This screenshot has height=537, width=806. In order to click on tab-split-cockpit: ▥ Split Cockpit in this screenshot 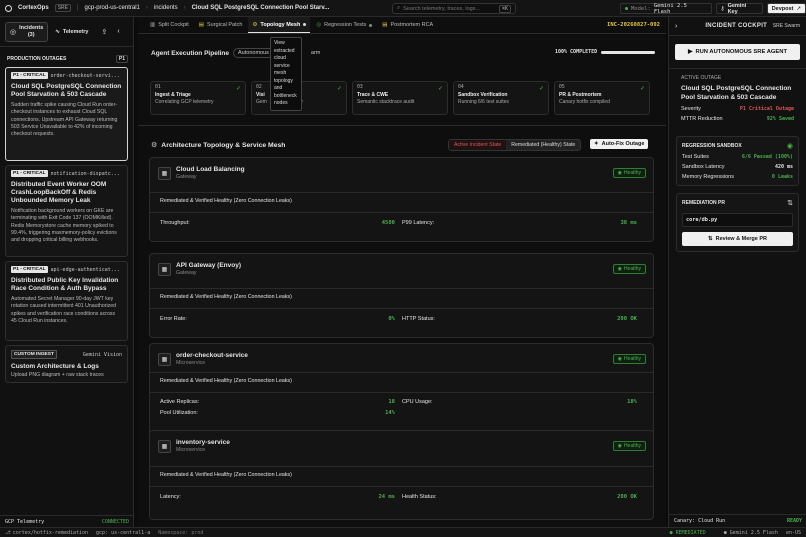, I will do `click(169, 25)`.